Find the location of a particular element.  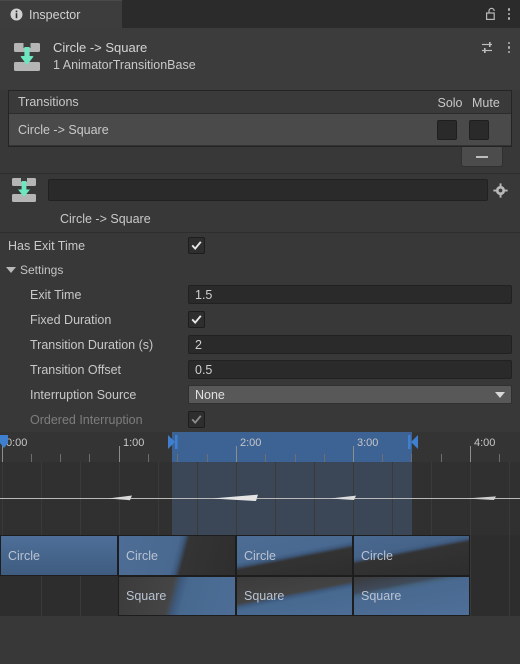

exit-time-label: Exit Time is located at coordinates (56, 294).